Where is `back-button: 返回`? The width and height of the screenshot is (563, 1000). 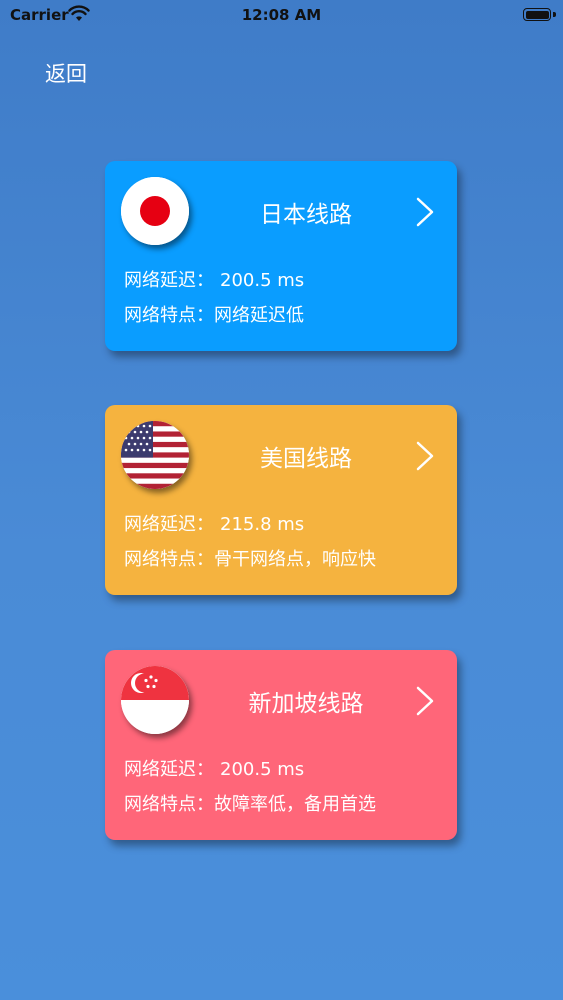
back-button: 返回 is located at coordinates (66, 73).